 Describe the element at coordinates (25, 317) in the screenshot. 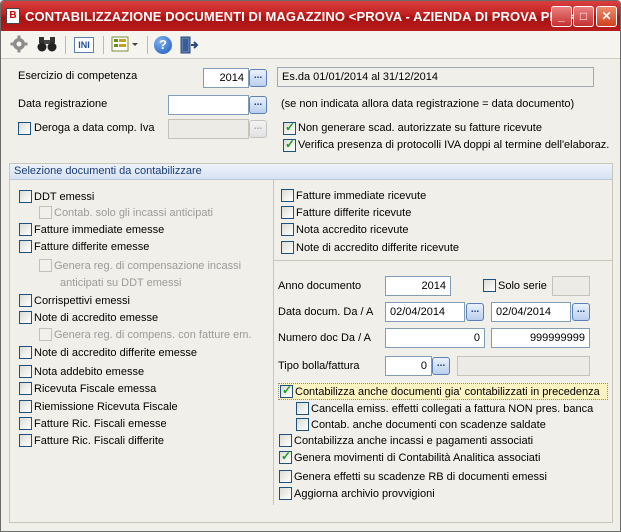

I see `note-accredito-emesse-checkbox` at that location.